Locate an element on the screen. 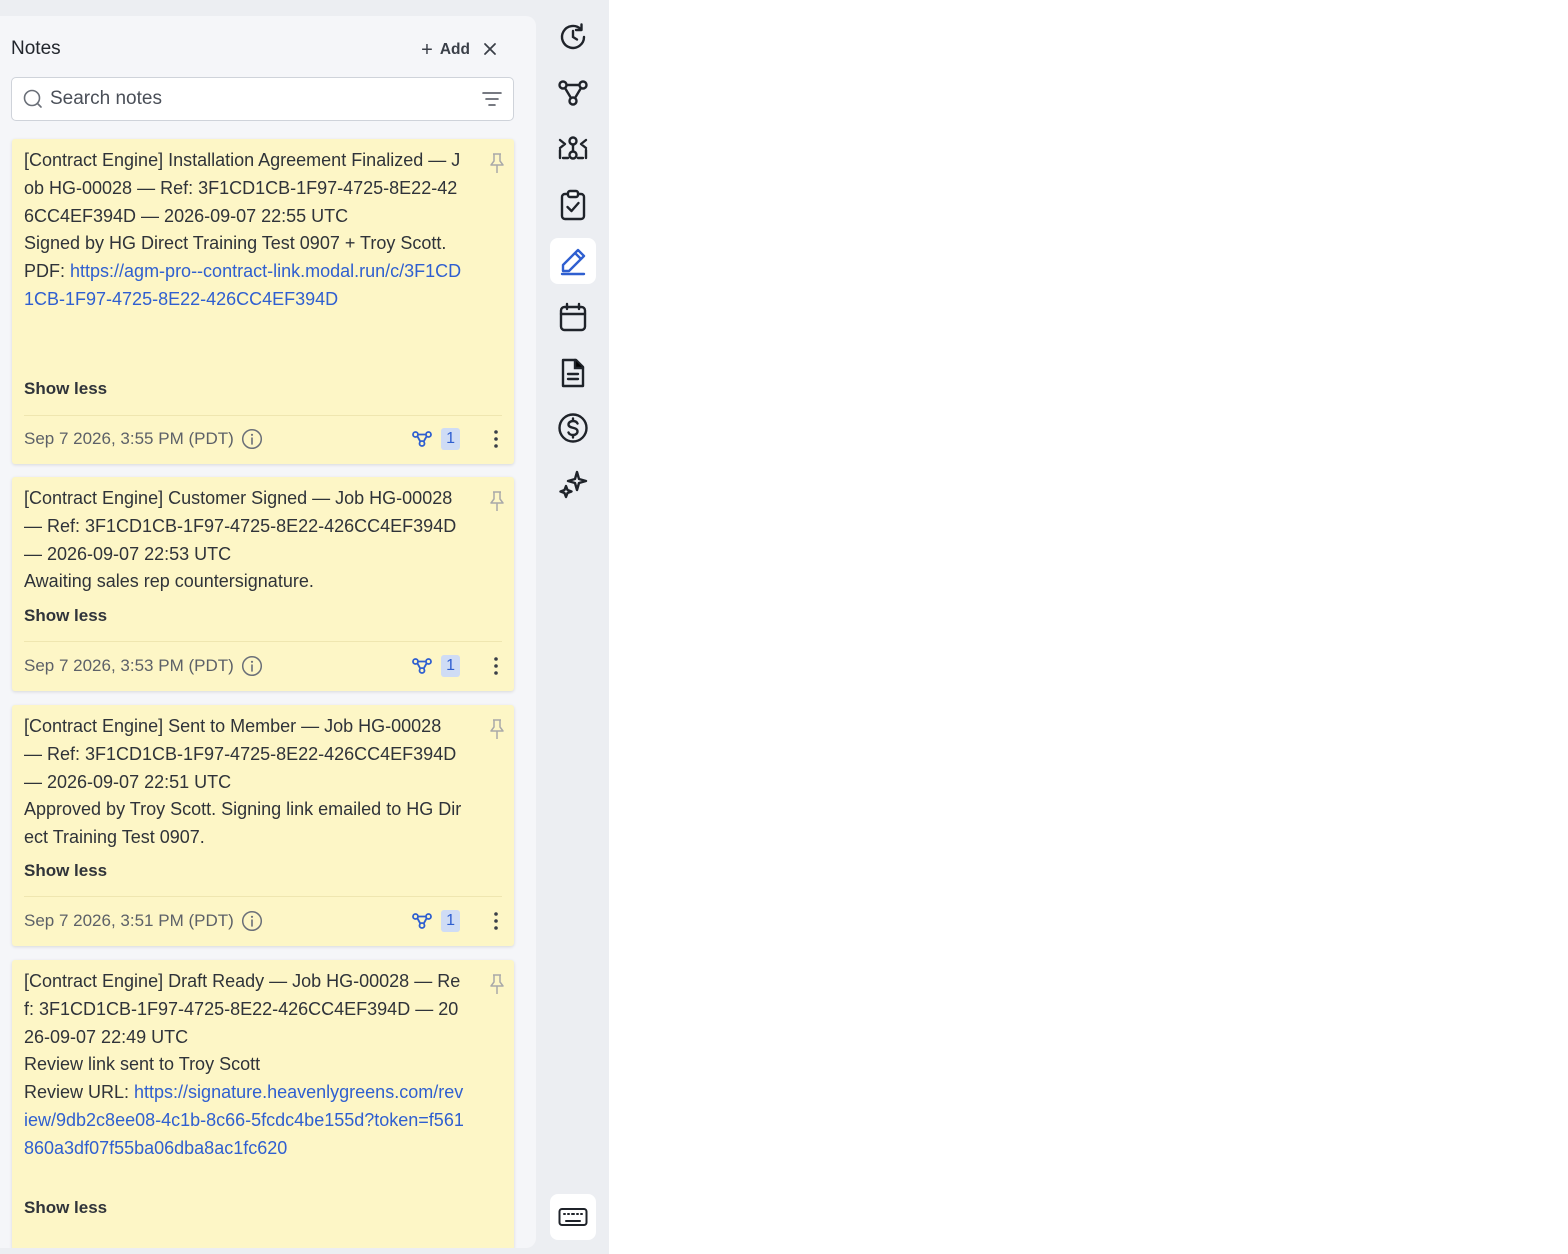 Image resolution: width=1568 pixels, height=1254 pixels. workflow-button is located at coordinates (573, 93).